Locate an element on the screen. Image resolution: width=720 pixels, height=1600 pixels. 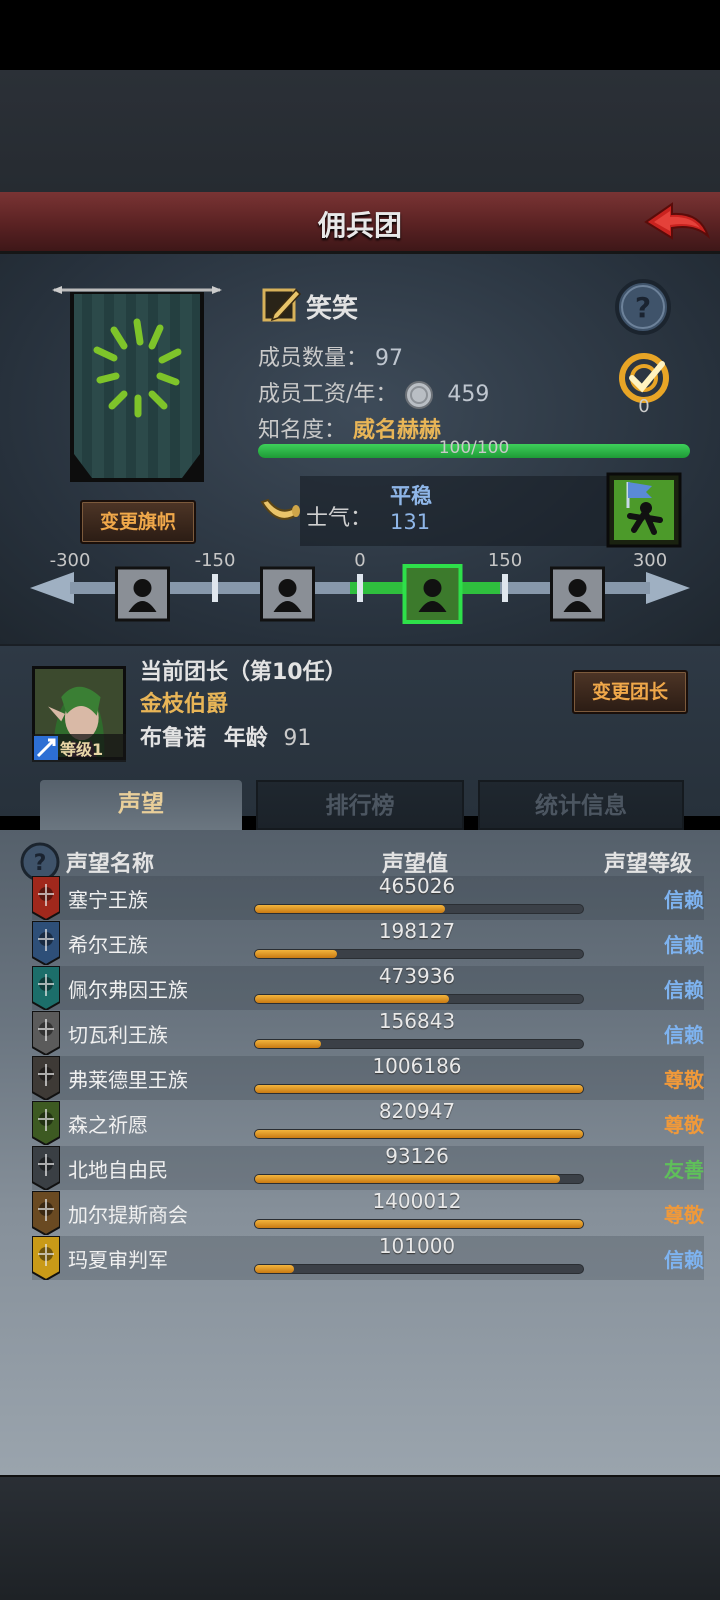
reputation-row: 弗莱德里王族 1006186 尊敬 is located at coordinates (368, 1077).